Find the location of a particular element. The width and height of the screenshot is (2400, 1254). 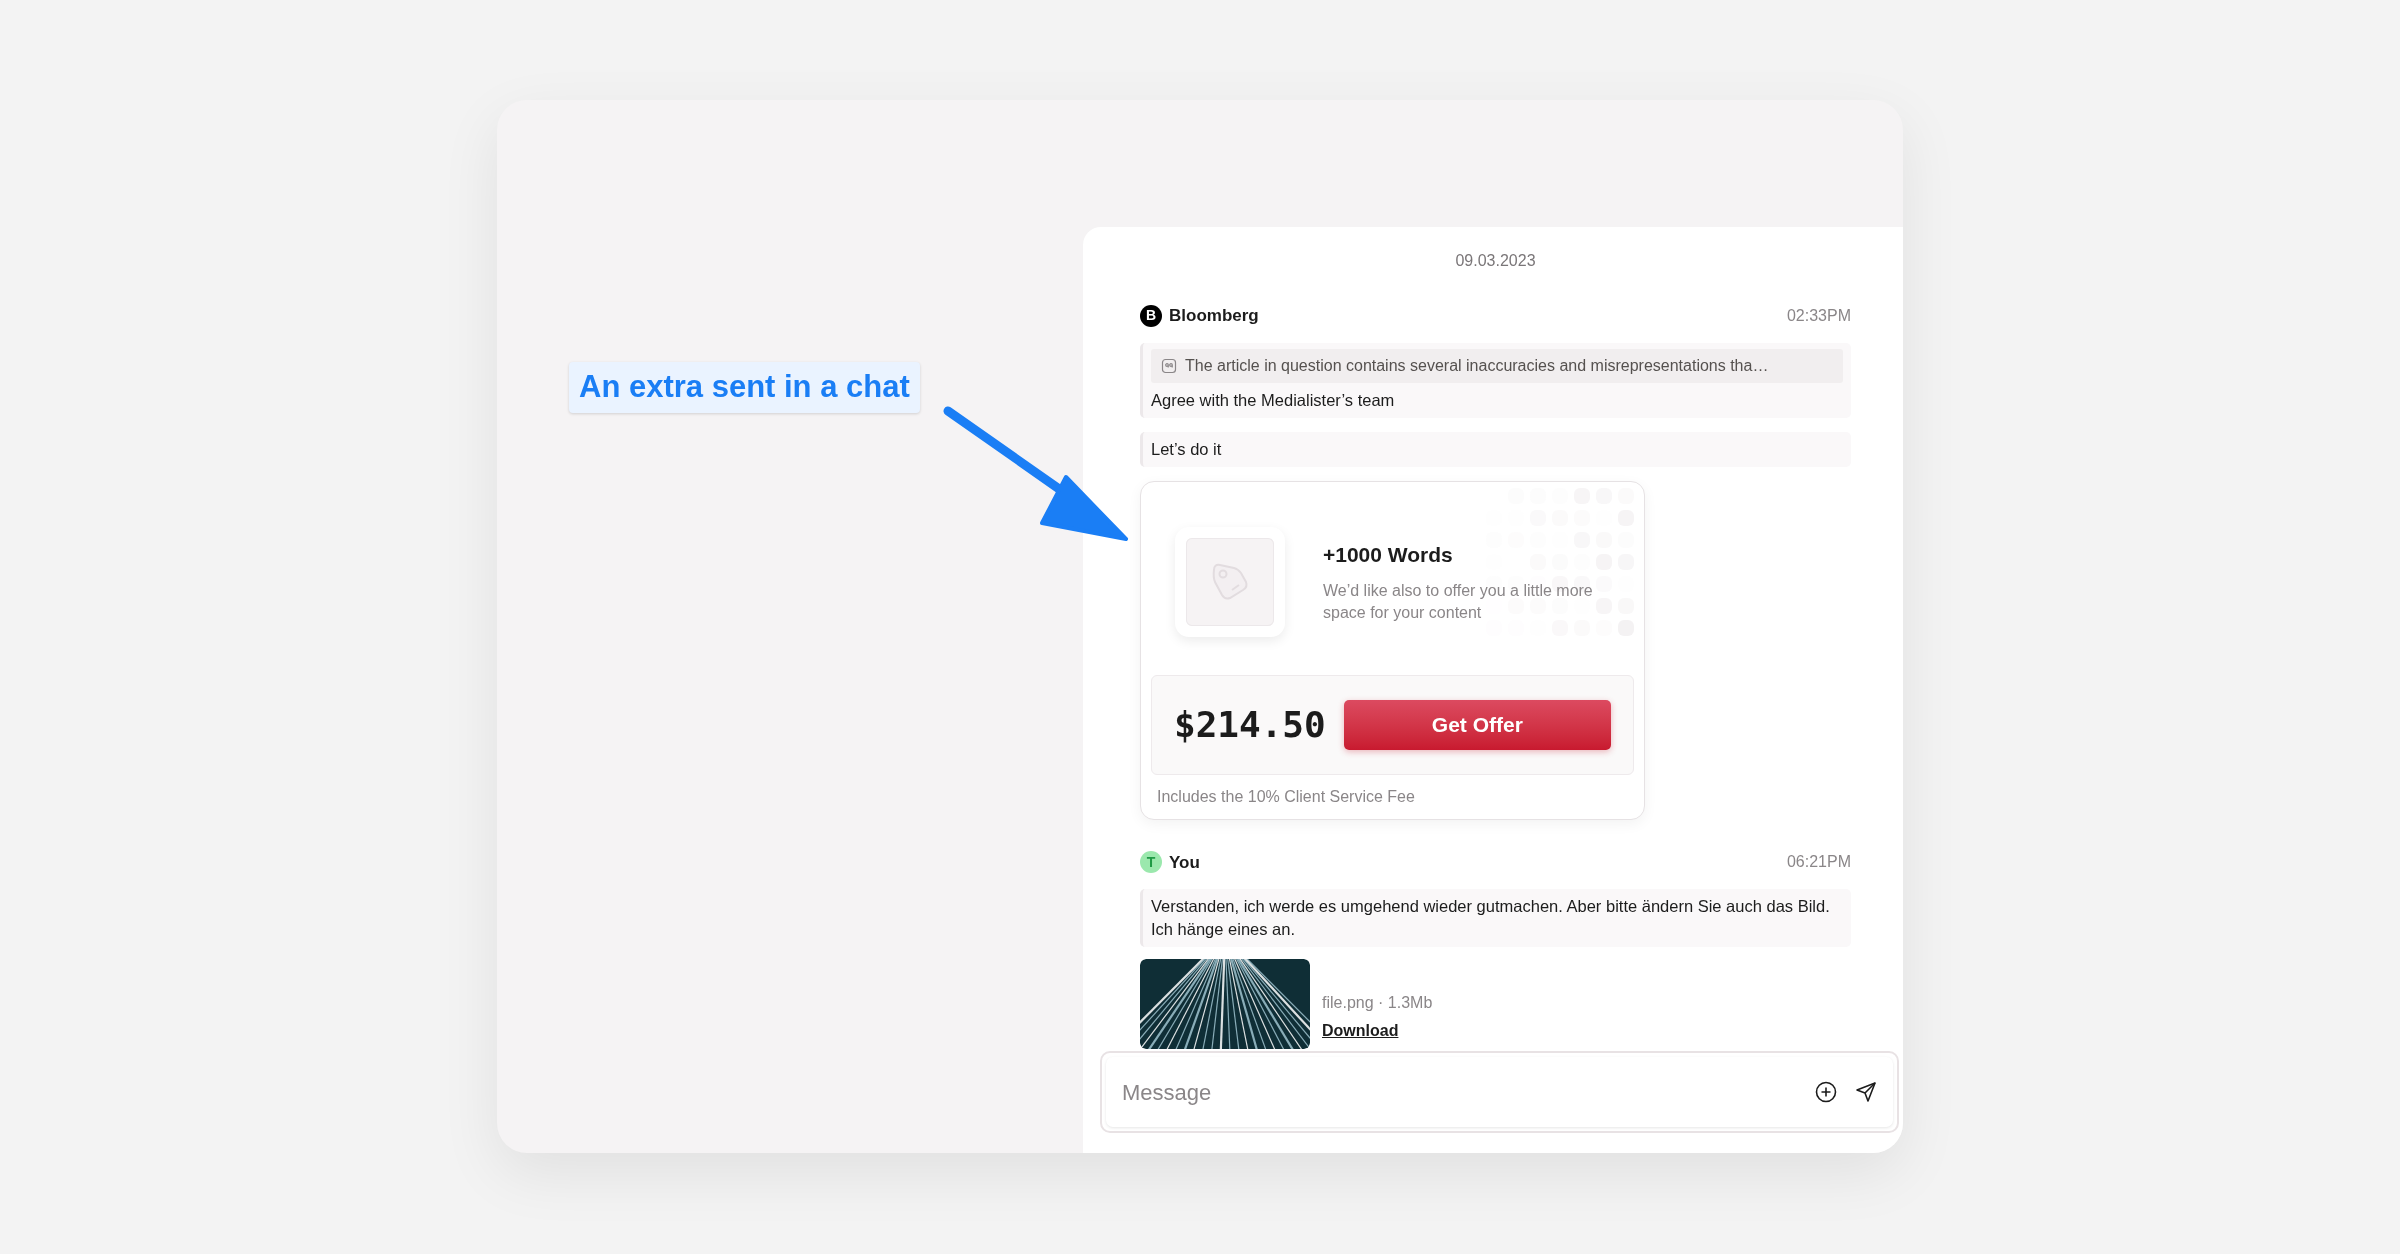

avatar: T is located at coordinates (1151, 862).